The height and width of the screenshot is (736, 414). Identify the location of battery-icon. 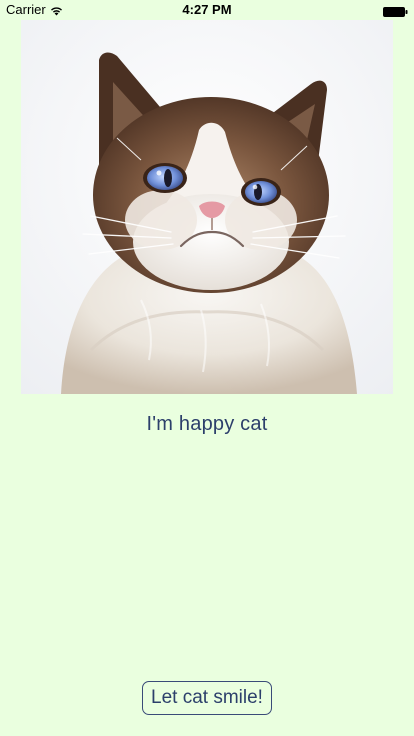
(395, 11).